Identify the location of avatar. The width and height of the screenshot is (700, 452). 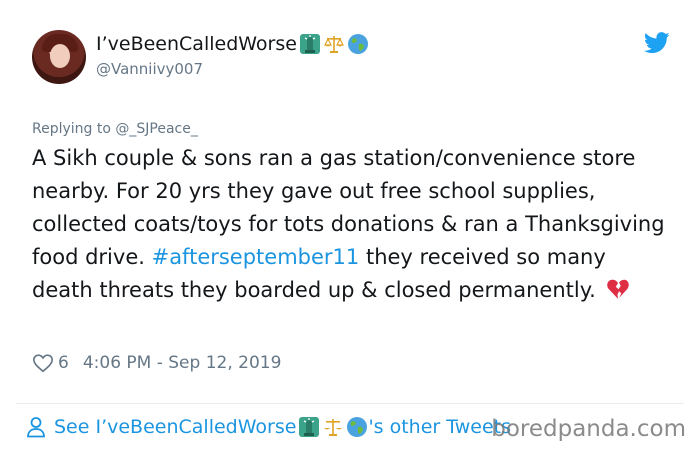
(59, 57).